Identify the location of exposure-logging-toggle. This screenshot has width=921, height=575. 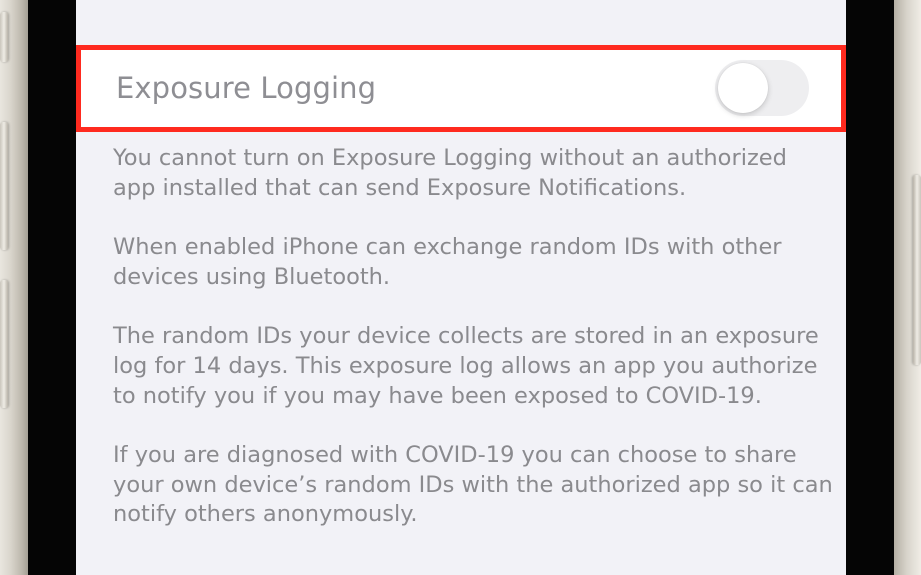
(762, 88).